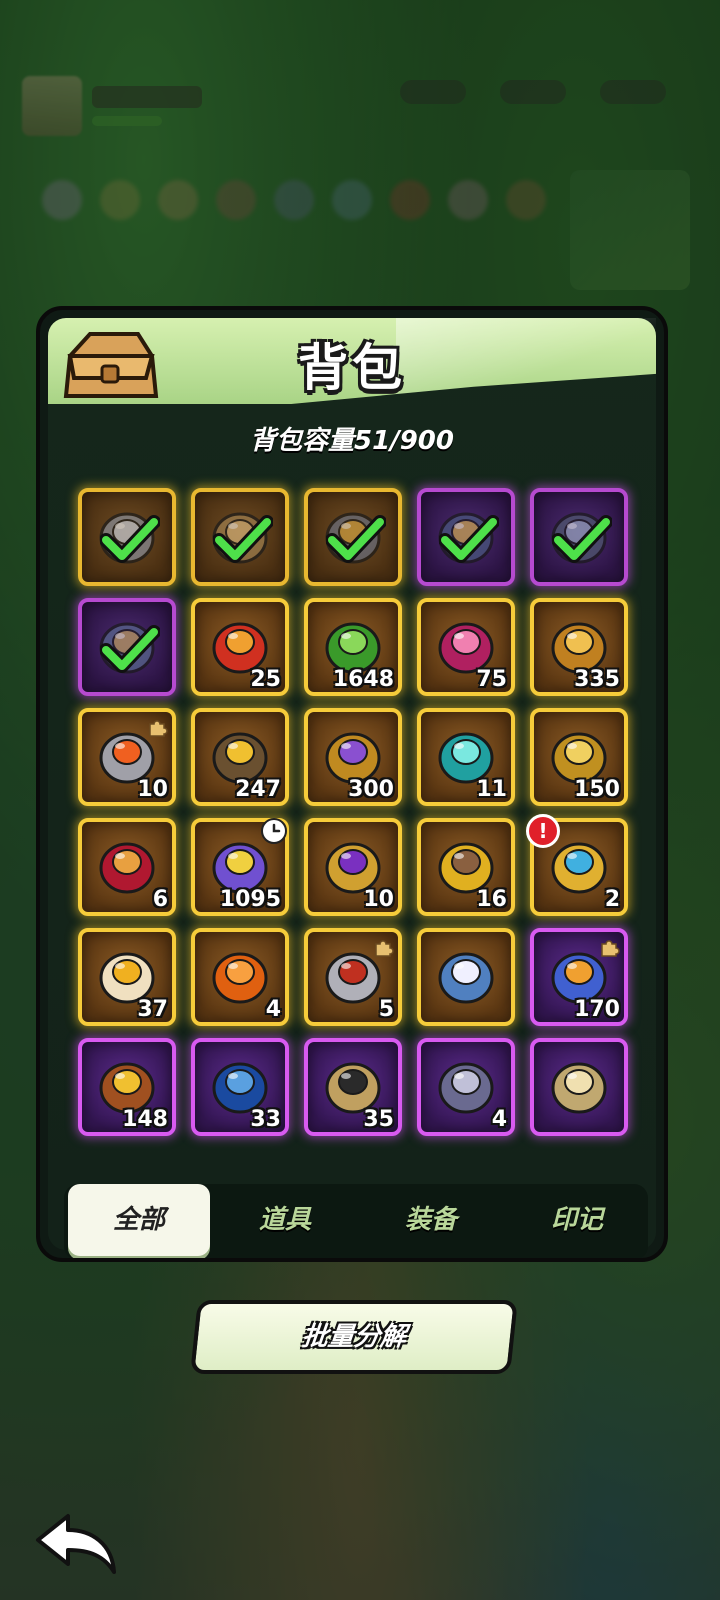  Describe the element at coordinates (240, 867) in the screenshot. I see `item-slot: 1095` at that location.